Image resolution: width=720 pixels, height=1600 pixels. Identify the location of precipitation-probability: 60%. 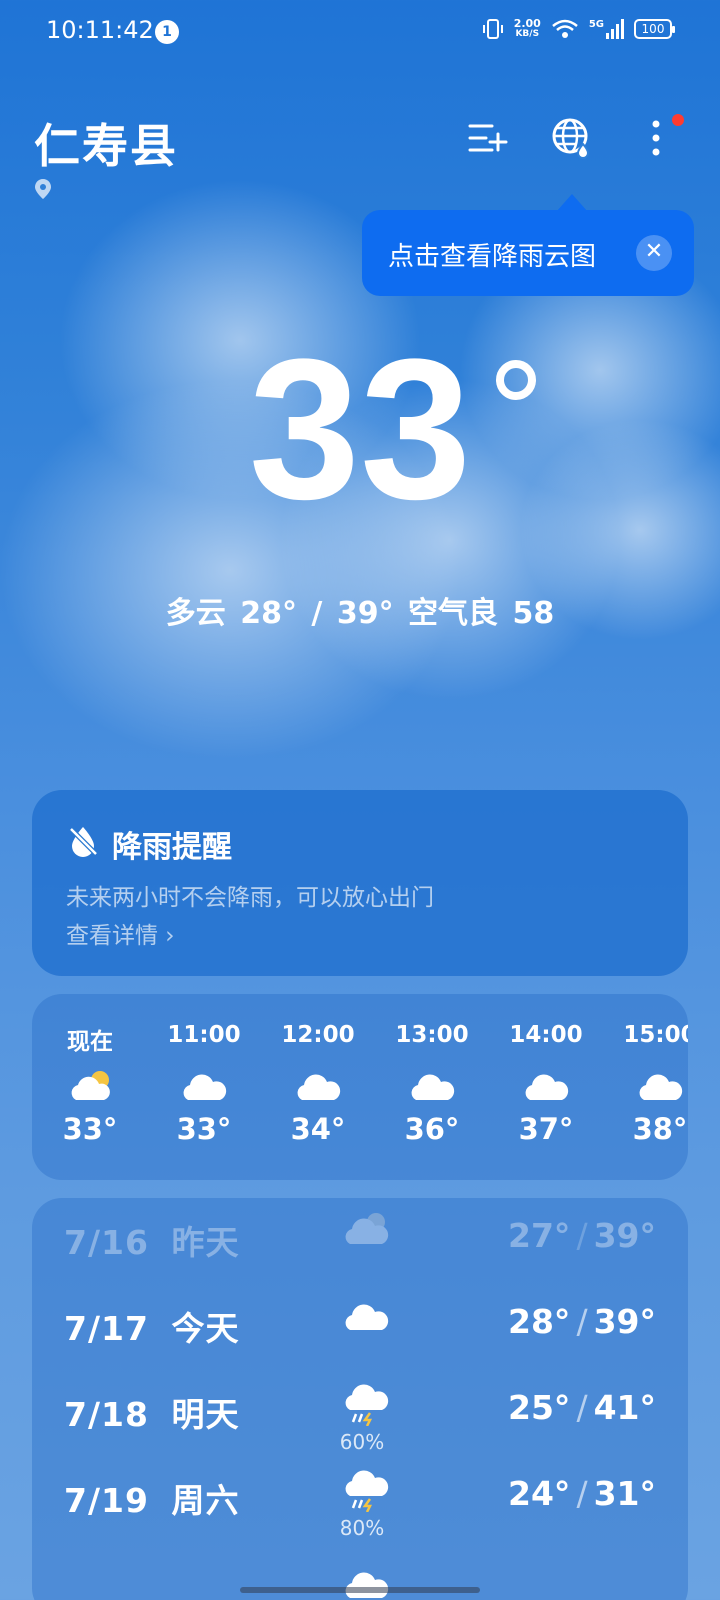
(362, 1442).